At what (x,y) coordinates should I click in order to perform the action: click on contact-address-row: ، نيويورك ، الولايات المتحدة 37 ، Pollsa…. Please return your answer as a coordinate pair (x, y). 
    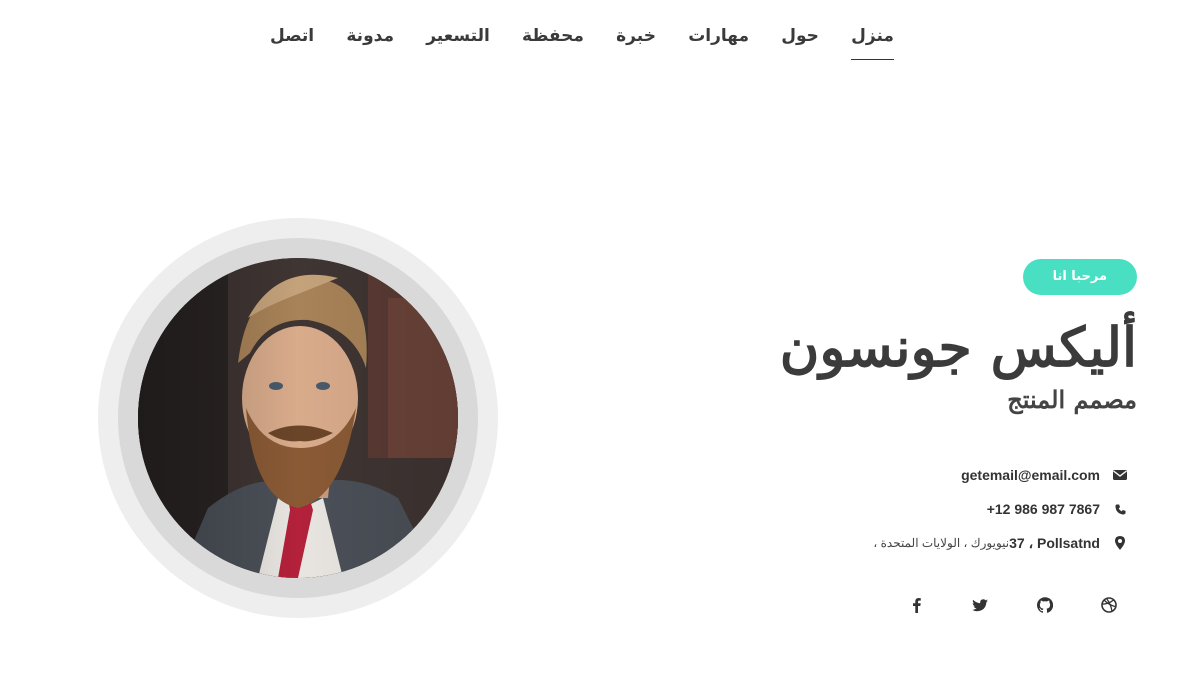
    Looking at the image, I should click on (998, 543).